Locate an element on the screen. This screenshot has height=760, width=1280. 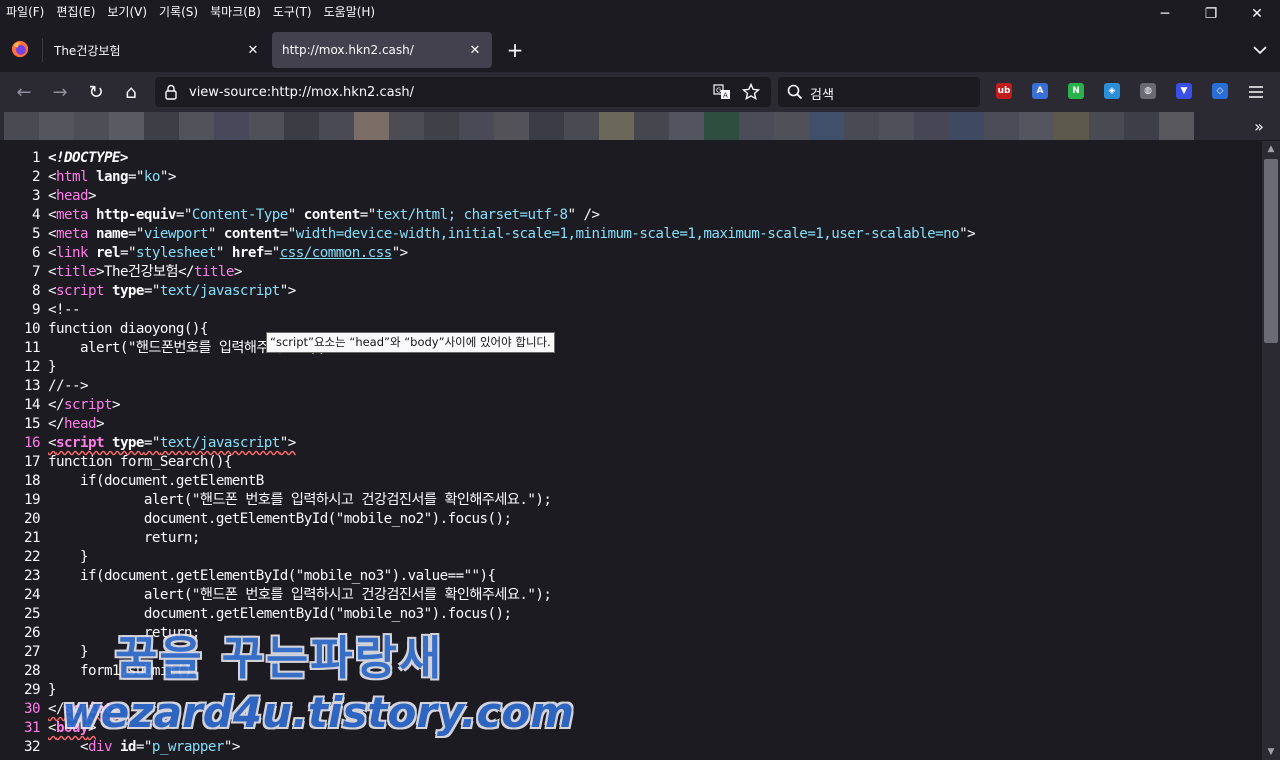
vpn-extension-icon: ▼ is located at coordinates (1184, 91).